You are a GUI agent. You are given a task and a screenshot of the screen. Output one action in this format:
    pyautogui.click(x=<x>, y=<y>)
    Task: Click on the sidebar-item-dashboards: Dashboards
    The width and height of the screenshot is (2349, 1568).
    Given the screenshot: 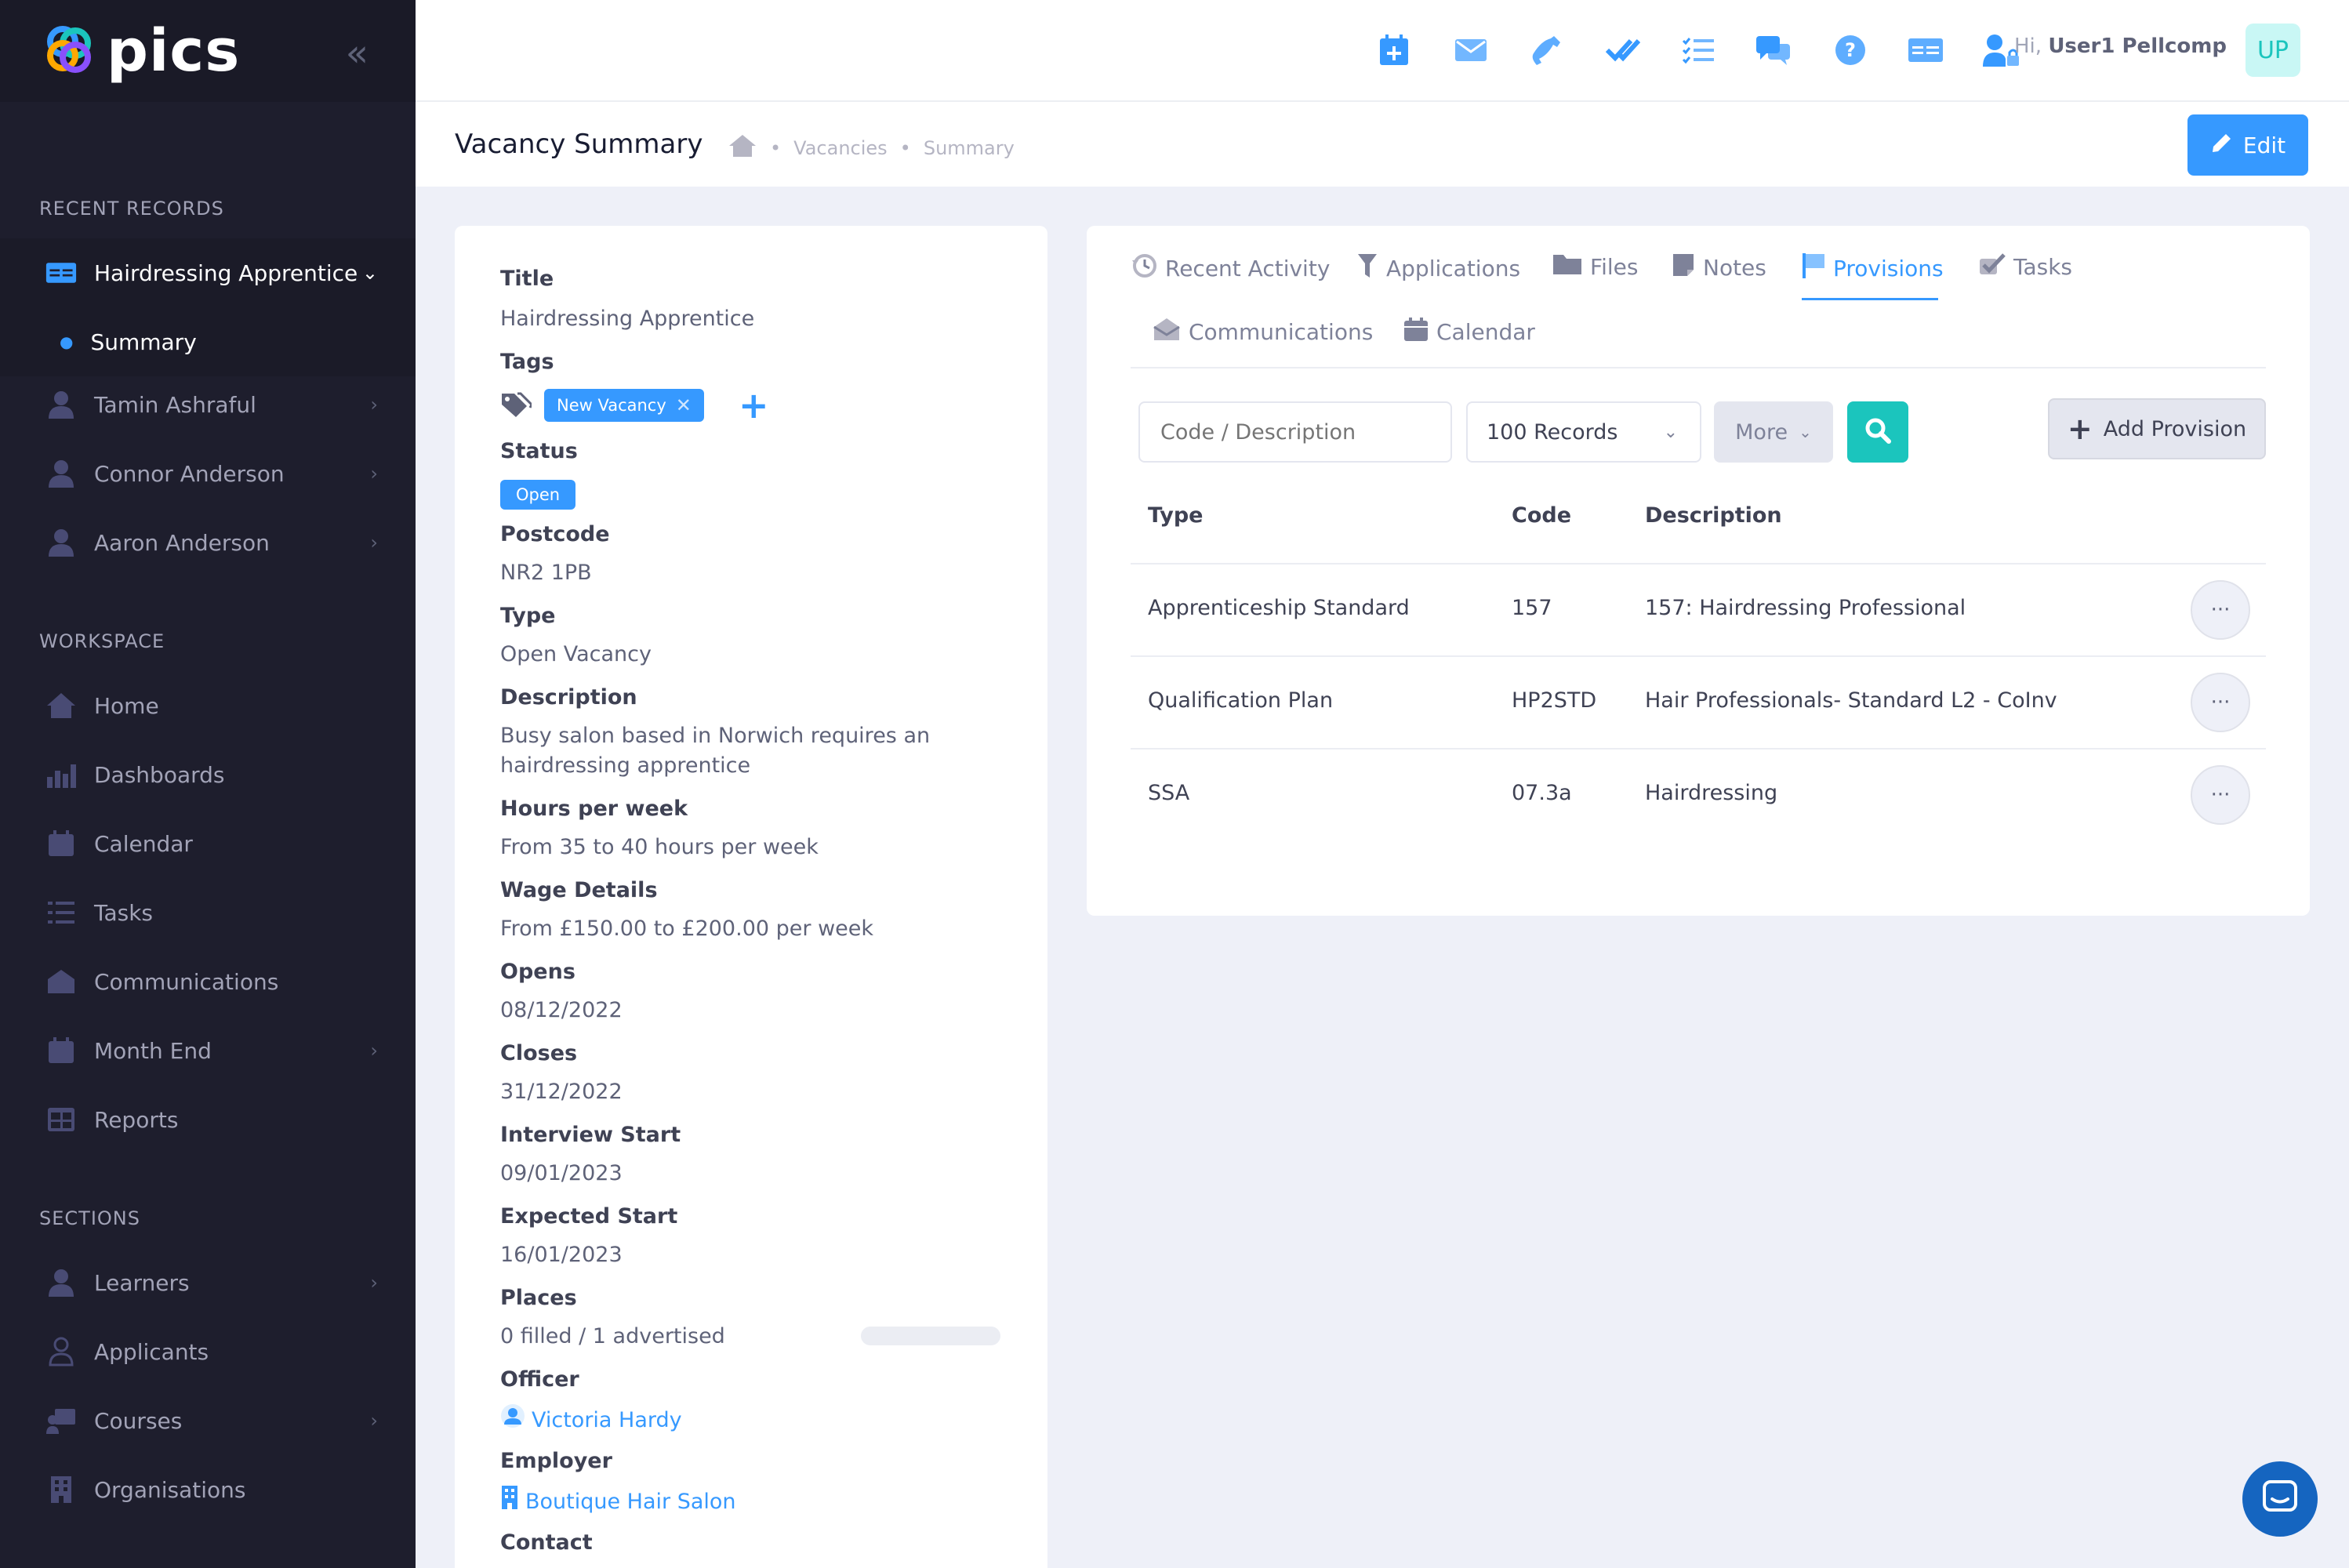 What is the action you would take?
    pyautogui.click(x=208, y=774)
    